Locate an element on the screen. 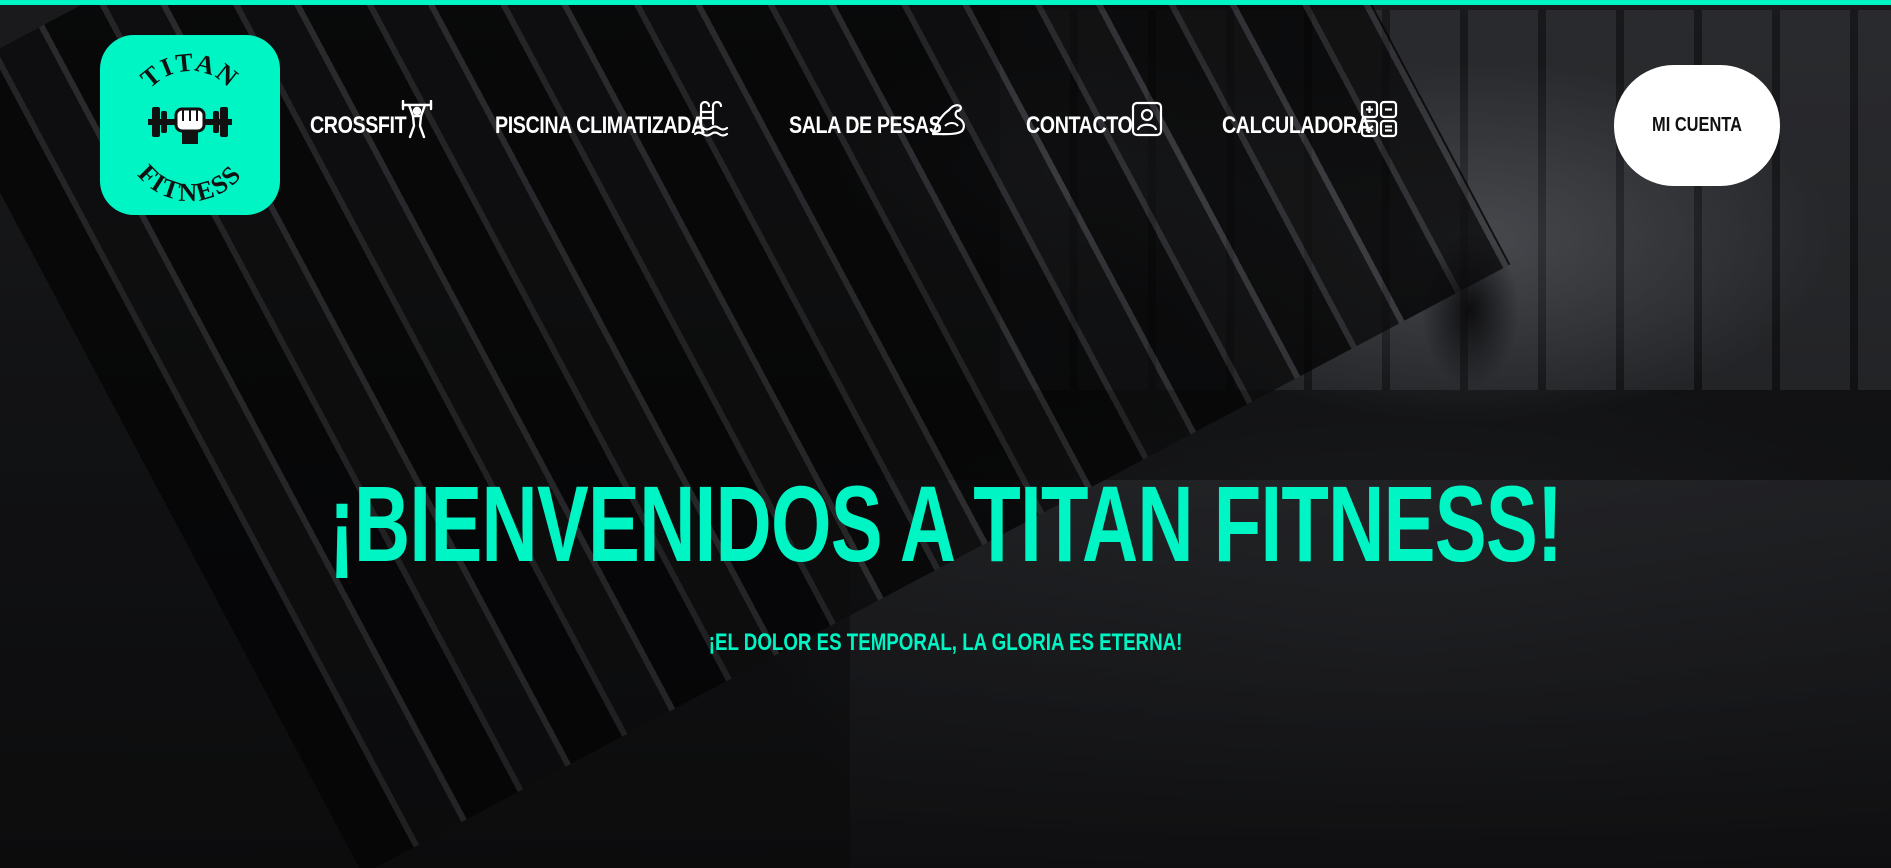 This screenshot has width=1891, height=868. accent-top-line is located at coordinates (945, 2).